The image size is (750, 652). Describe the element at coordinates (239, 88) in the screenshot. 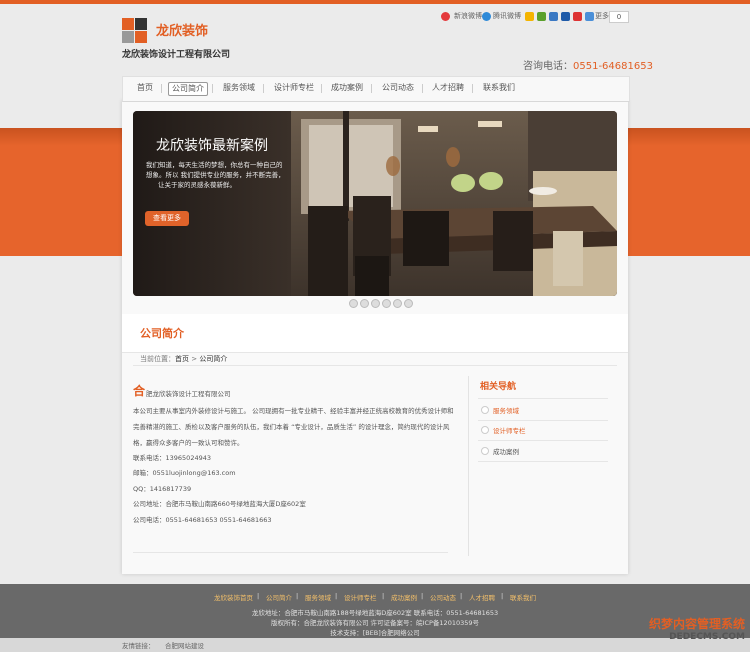

I see `nav-service-areas: 服务领域` at that location.